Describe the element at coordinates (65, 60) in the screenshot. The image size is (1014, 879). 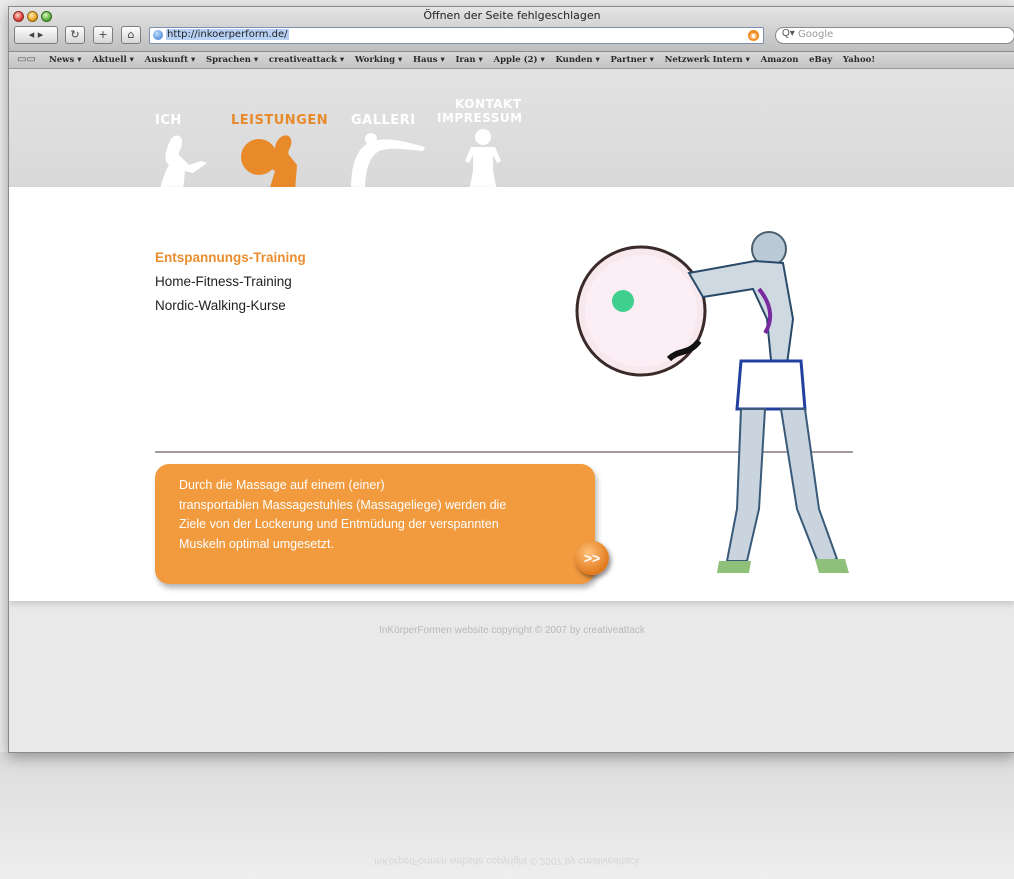
I see `bookmark-item: News ▾` at that location.